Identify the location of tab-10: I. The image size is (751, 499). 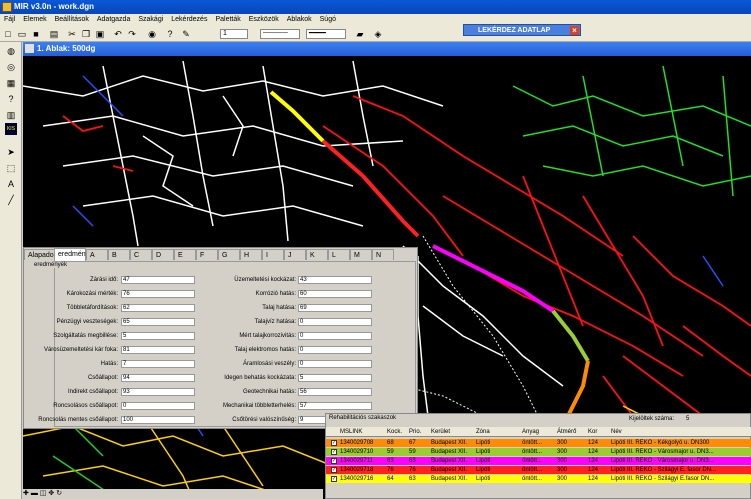
(273, 254).